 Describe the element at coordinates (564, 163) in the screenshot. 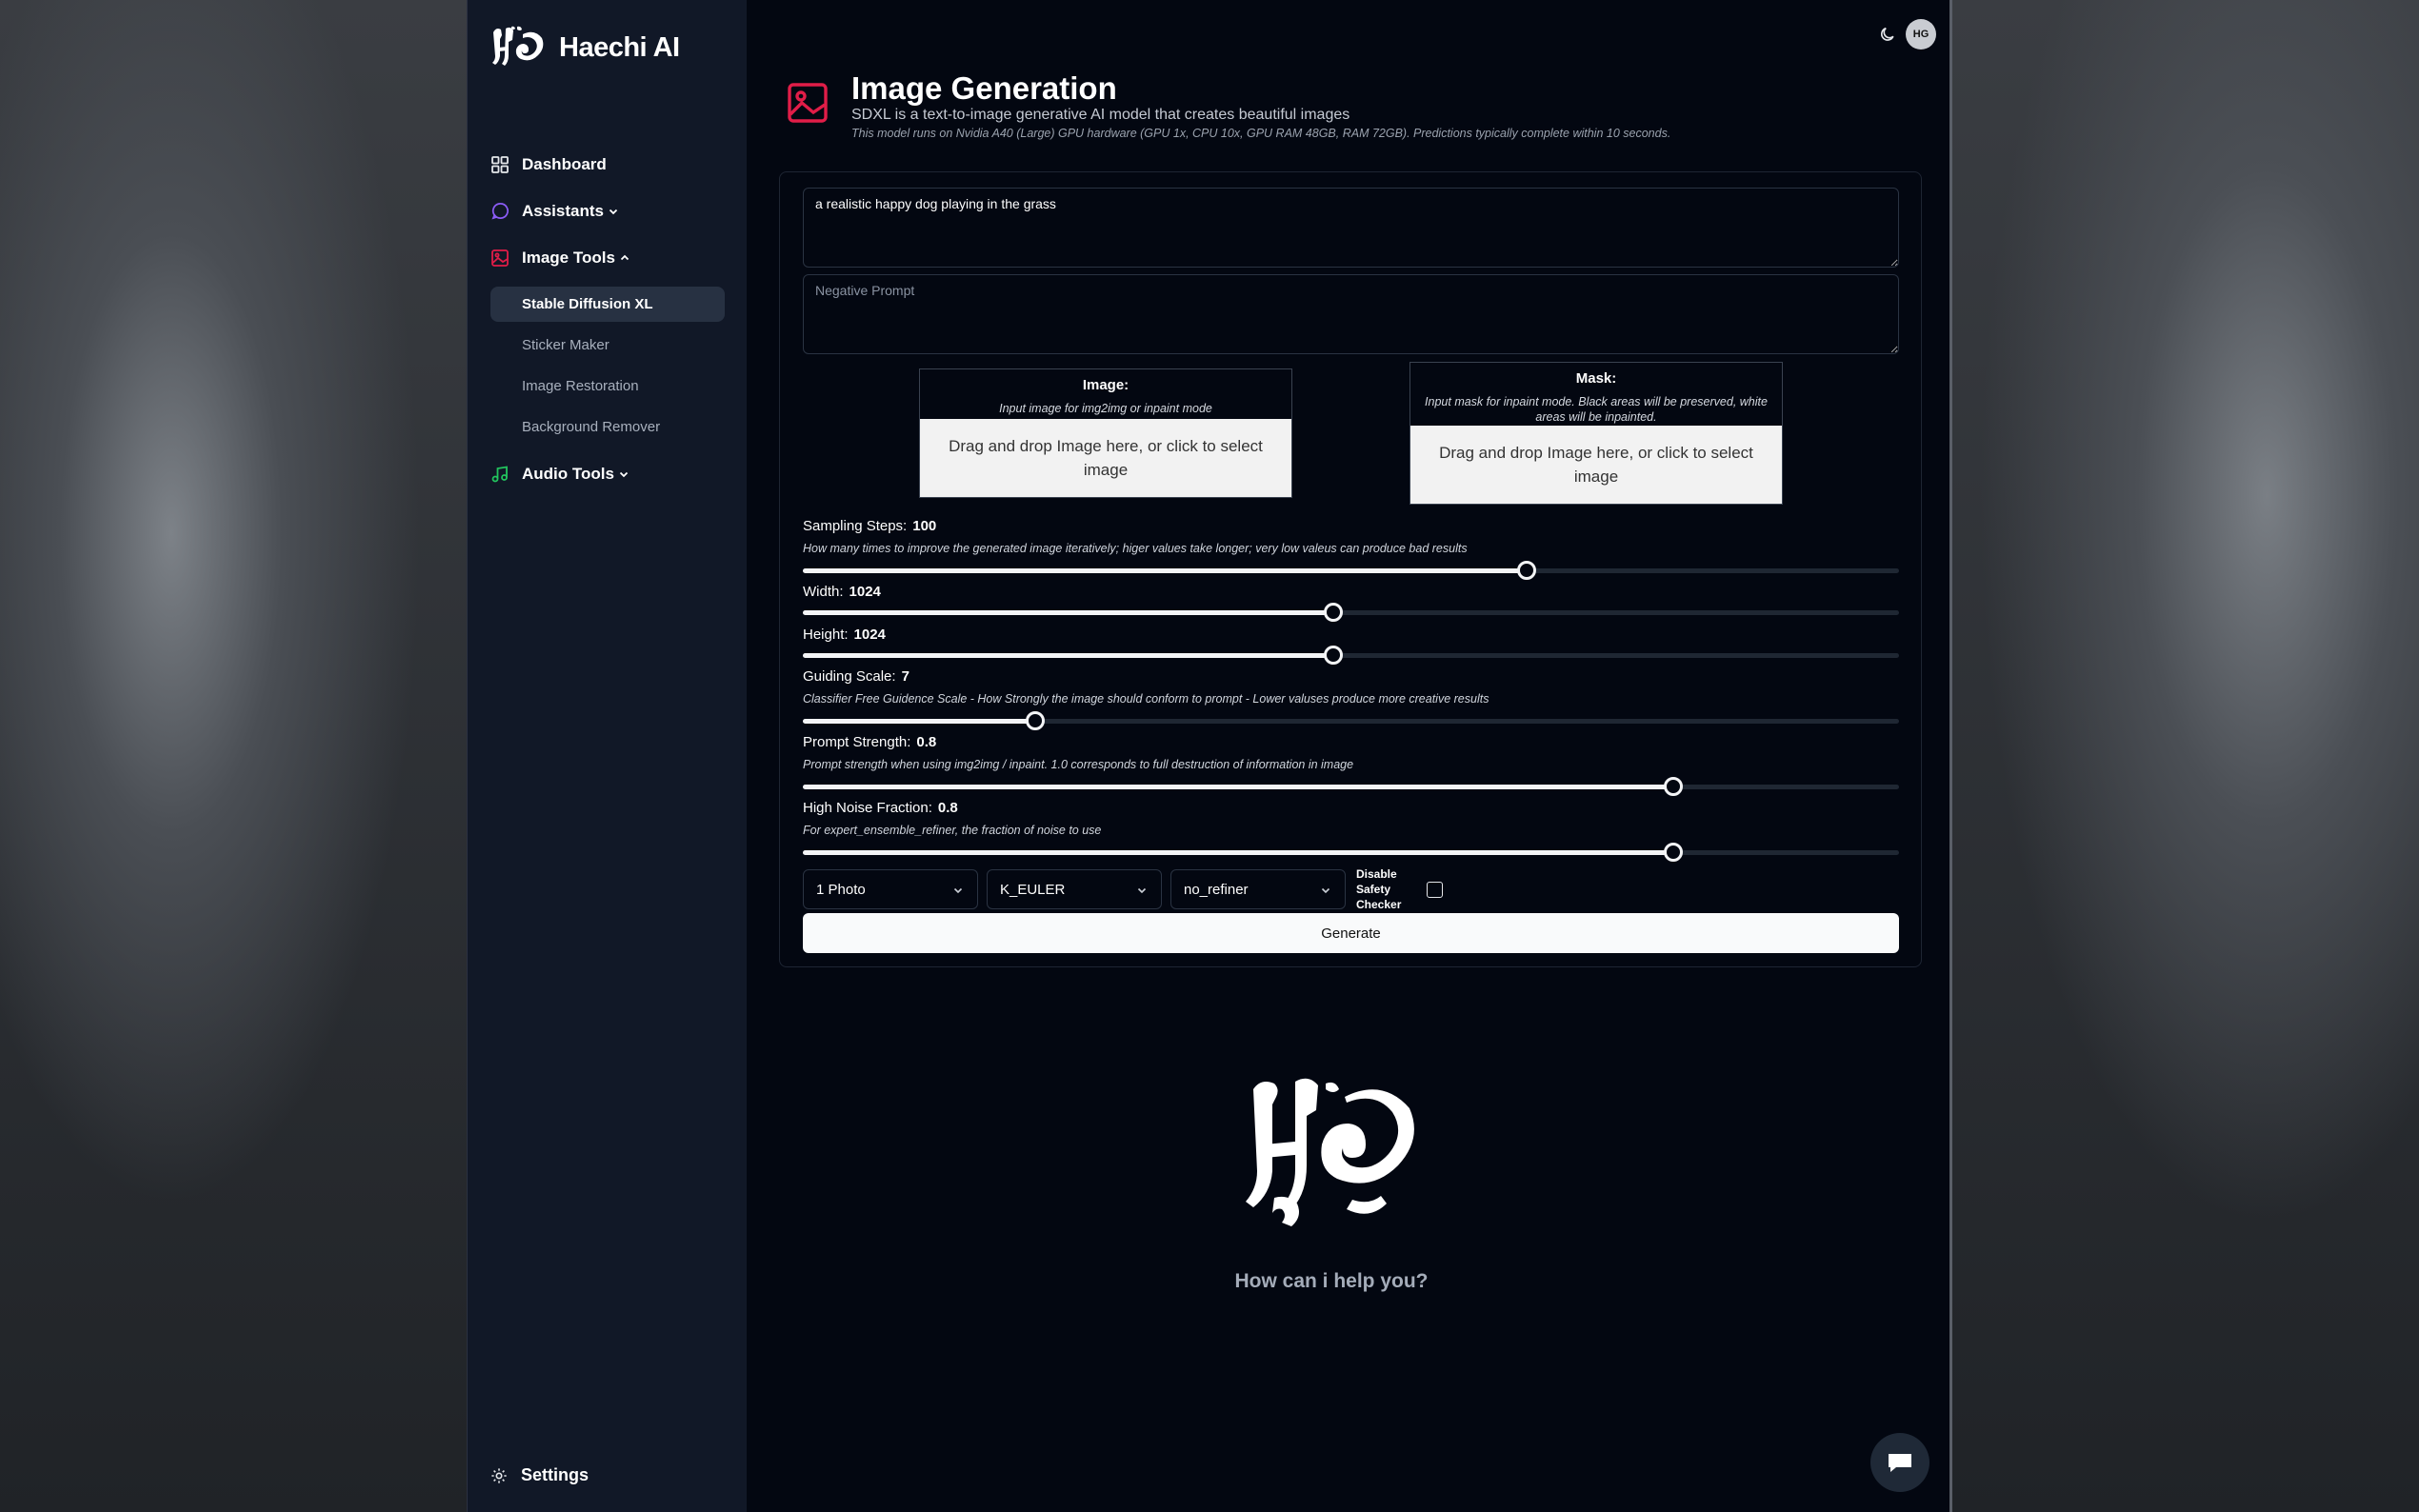

I see `sidebar-item-label: Dashboard` at that location.